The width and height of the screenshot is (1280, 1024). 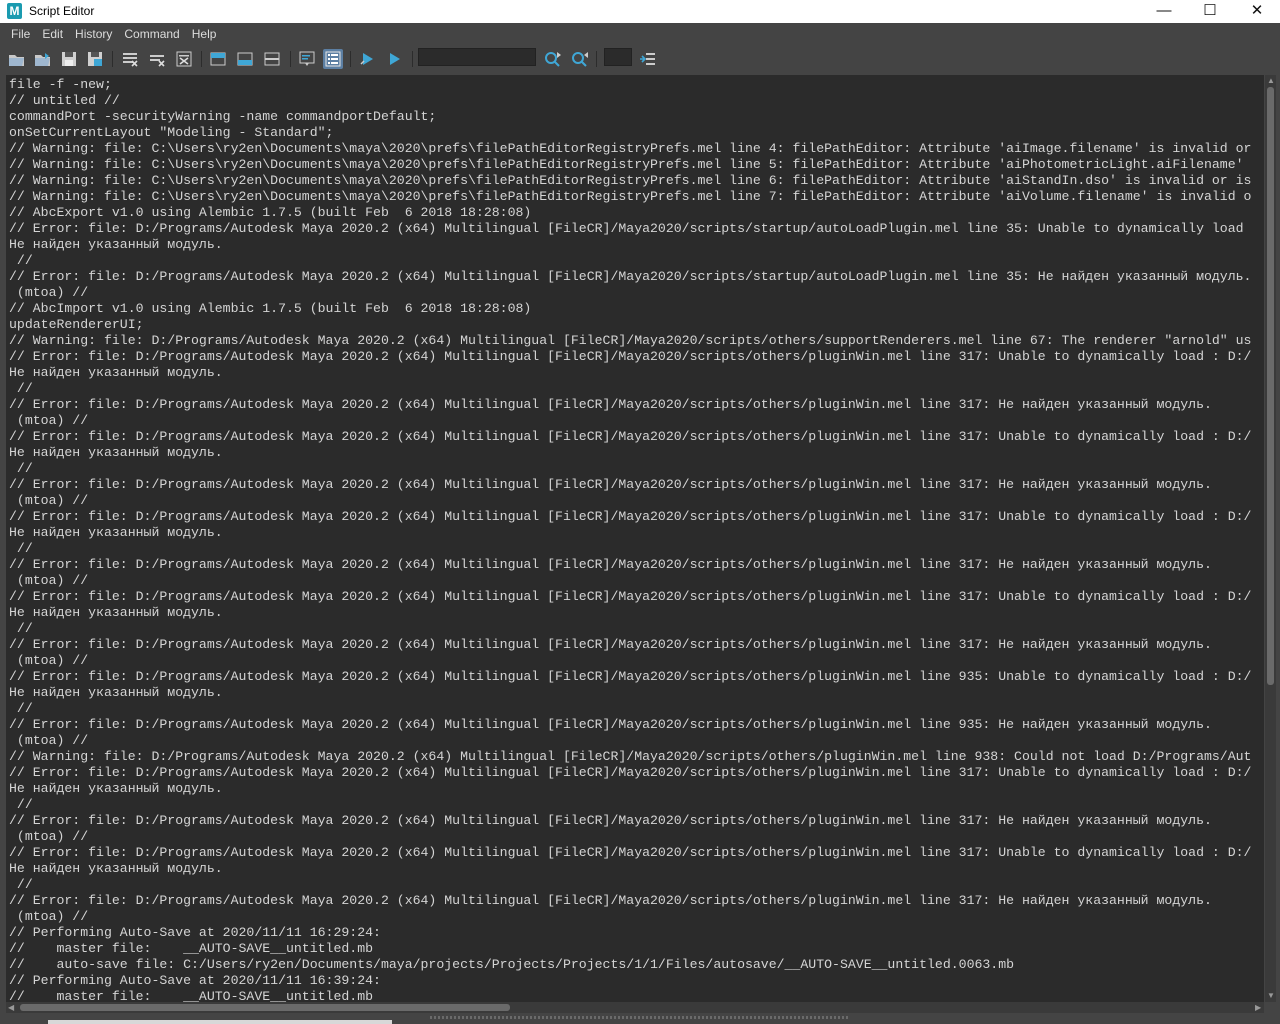 I want to click on echo-all-commands-icon, so click(x=307, y=59).